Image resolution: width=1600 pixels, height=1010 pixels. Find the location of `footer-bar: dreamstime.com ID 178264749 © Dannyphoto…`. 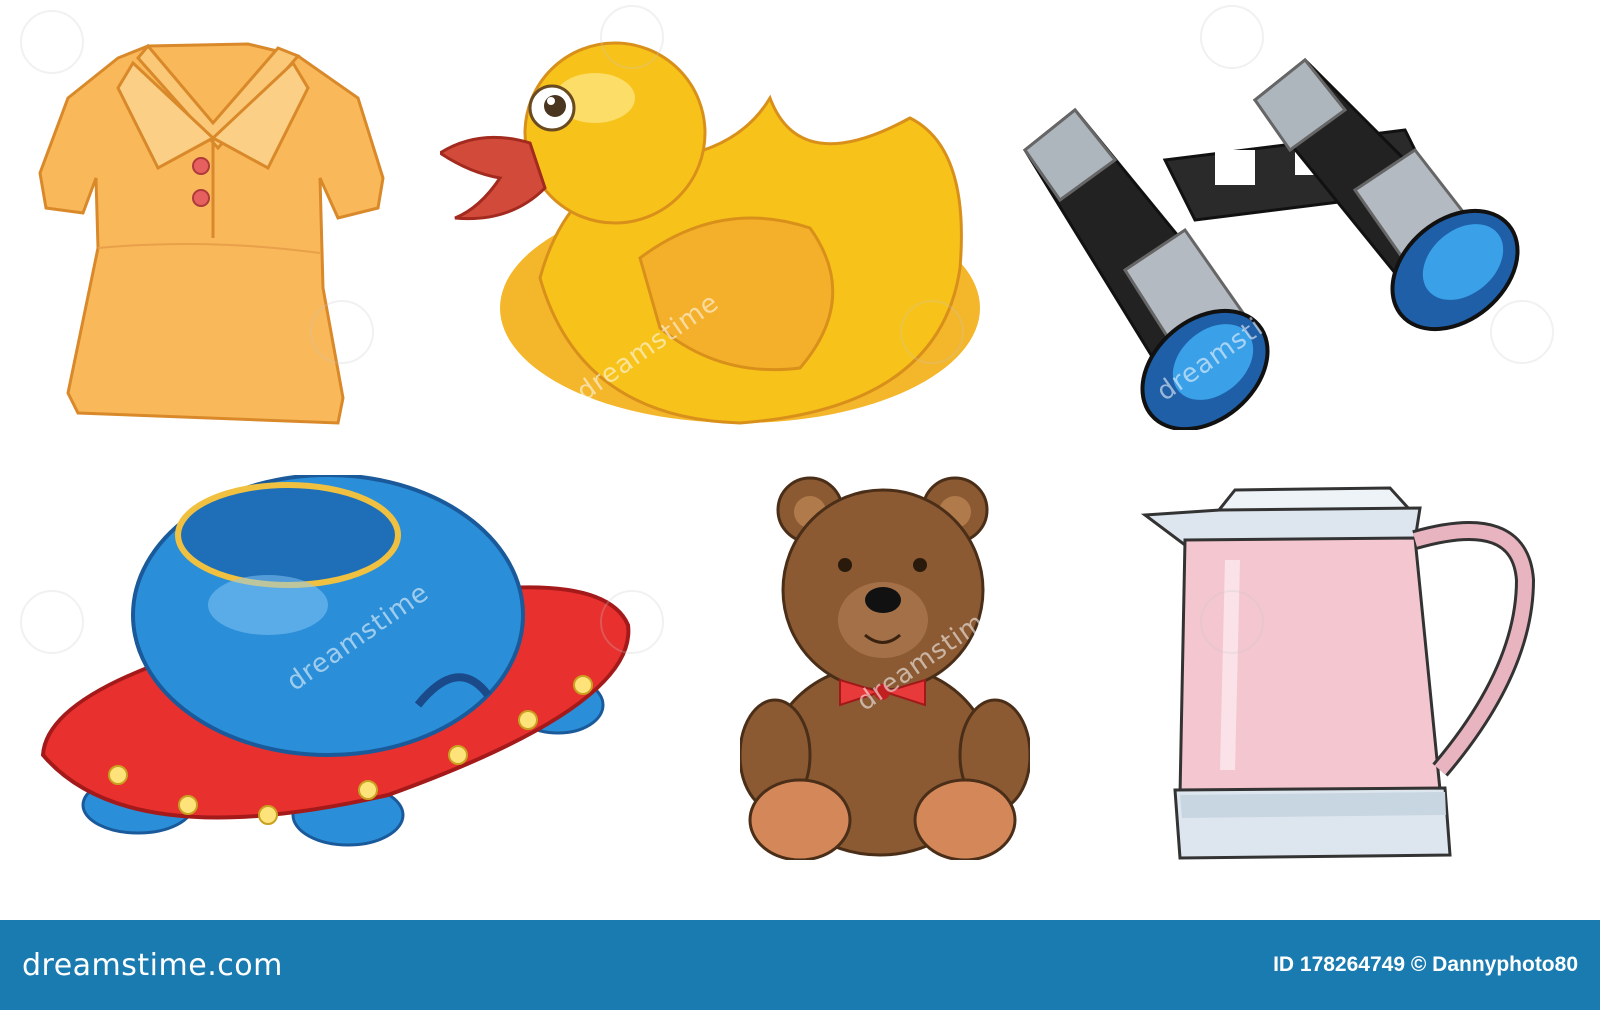

footer-bar: dreamstime.com ID 178264749 © Dannyphoto… is located at coordinates (800, 965).